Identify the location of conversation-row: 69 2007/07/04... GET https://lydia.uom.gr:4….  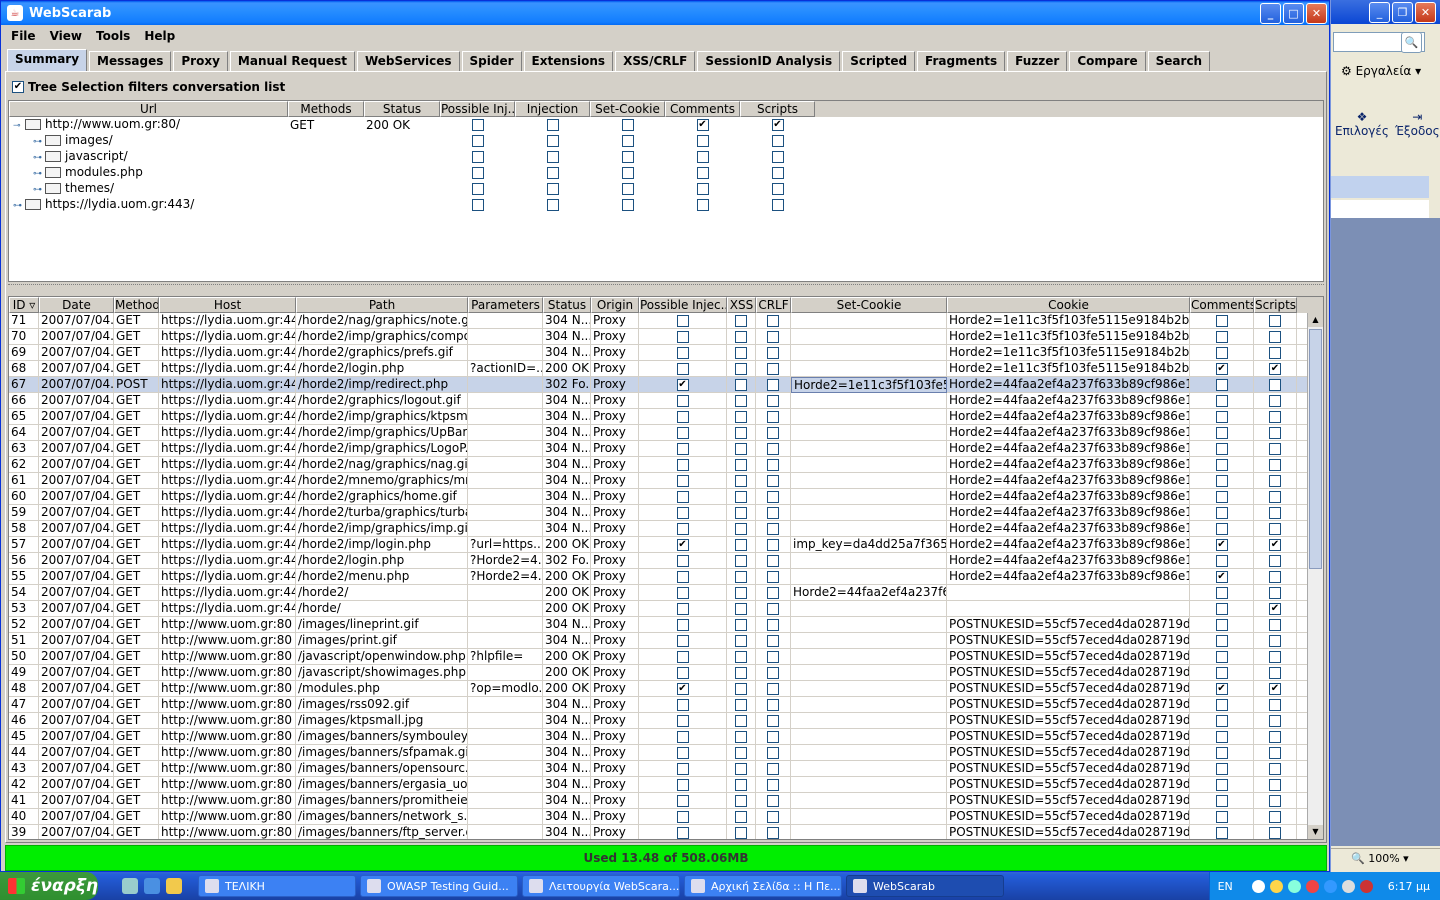
(666, 352).